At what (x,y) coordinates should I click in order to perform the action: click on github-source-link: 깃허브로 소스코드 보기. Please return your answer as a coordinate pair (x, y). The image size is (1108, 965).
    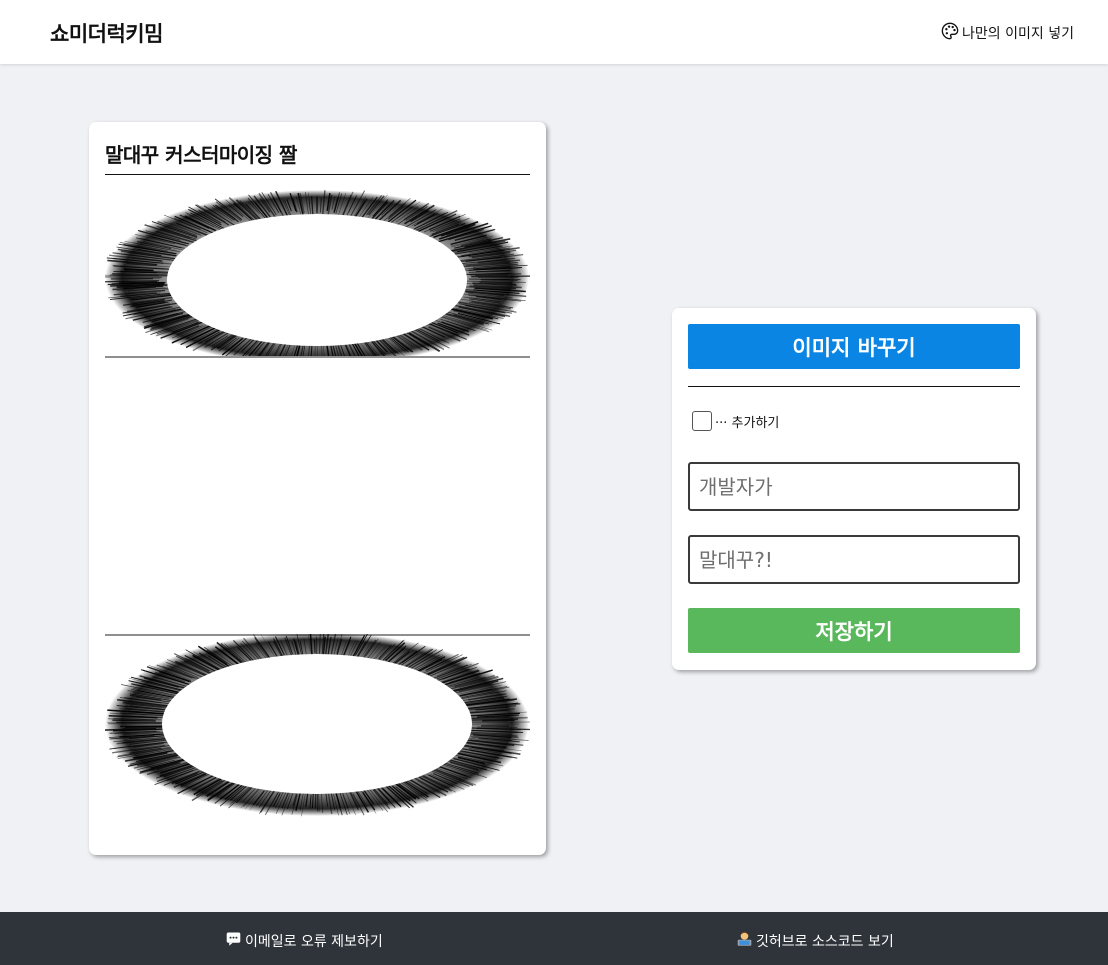
    Looking at the image, I should click on (815, 940).